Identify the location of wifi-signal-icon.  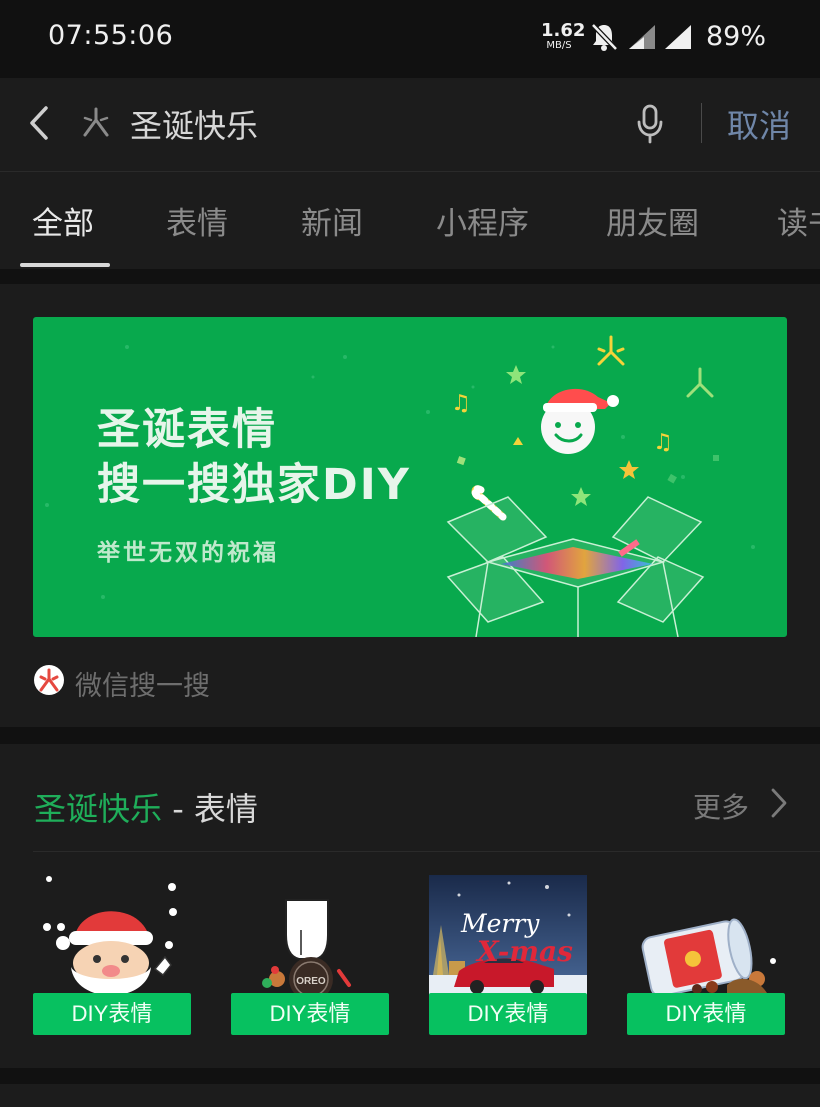
(678, 37).